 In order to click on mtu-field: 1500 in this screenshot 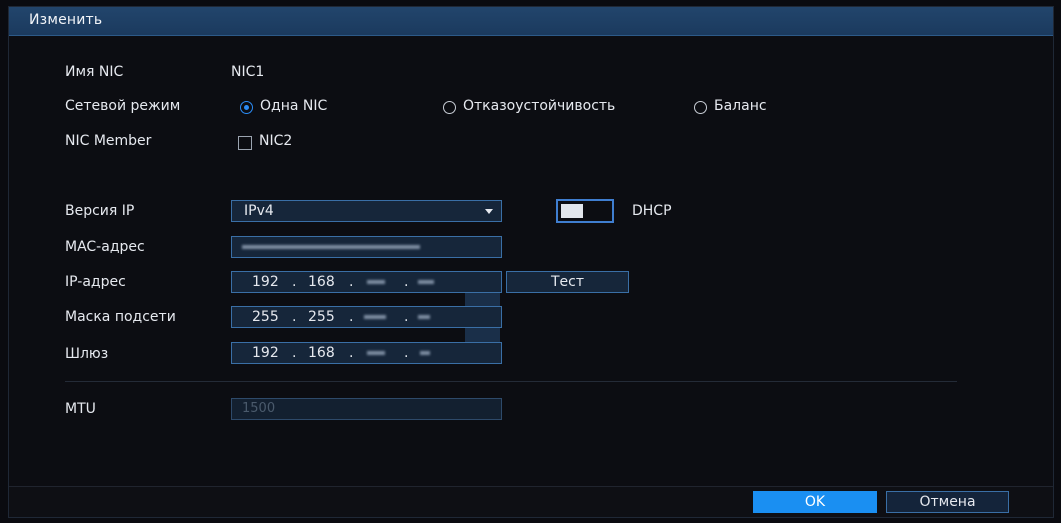, I will do `click(366, 409)`.